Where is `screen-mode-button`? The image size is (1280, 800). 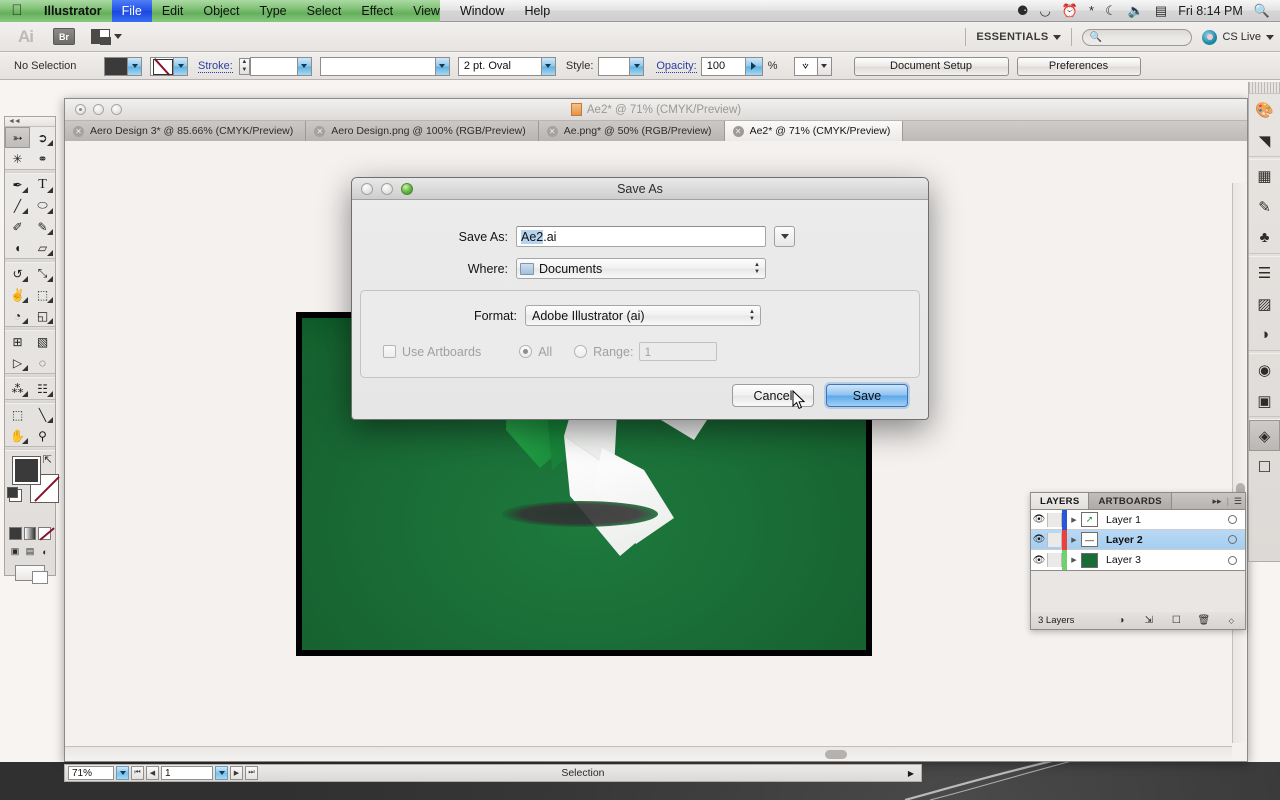 screen-mode-button is located at coordinates (30, 573).